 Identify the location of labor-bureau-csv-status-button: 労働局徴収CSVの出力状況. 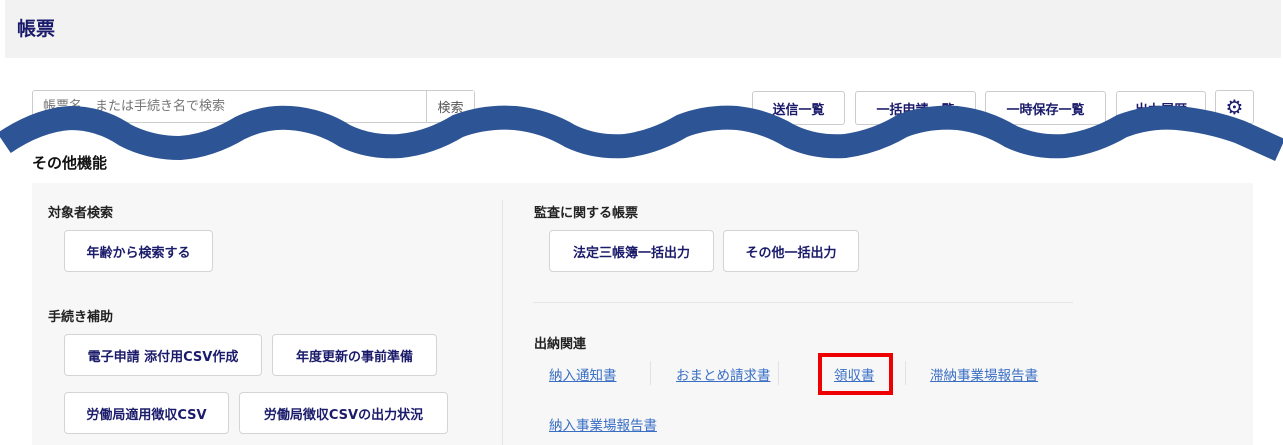
(343, 413).